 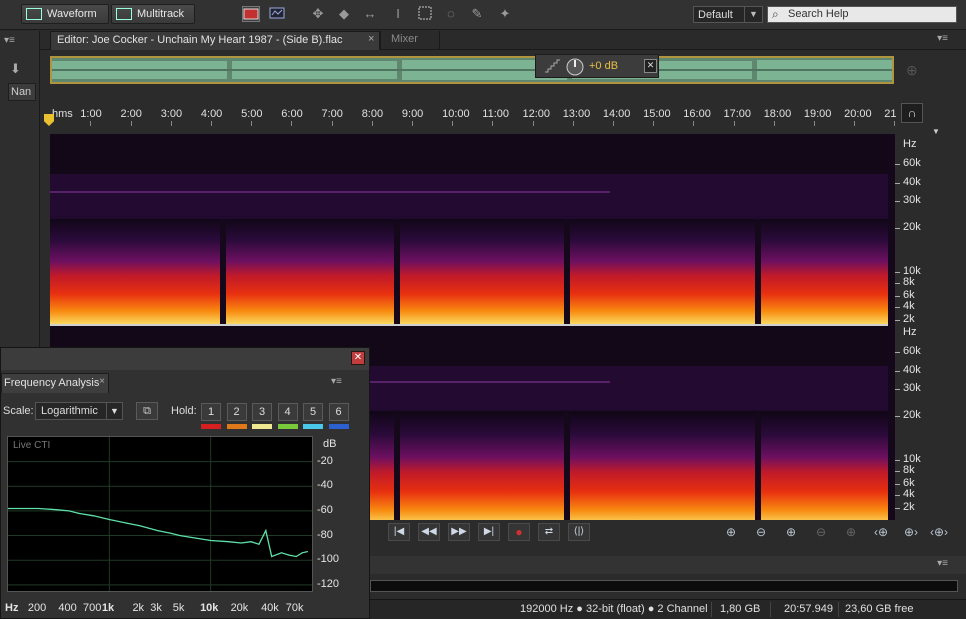 I want to click on hold-button-2: 2, so click(x=236, y=412).